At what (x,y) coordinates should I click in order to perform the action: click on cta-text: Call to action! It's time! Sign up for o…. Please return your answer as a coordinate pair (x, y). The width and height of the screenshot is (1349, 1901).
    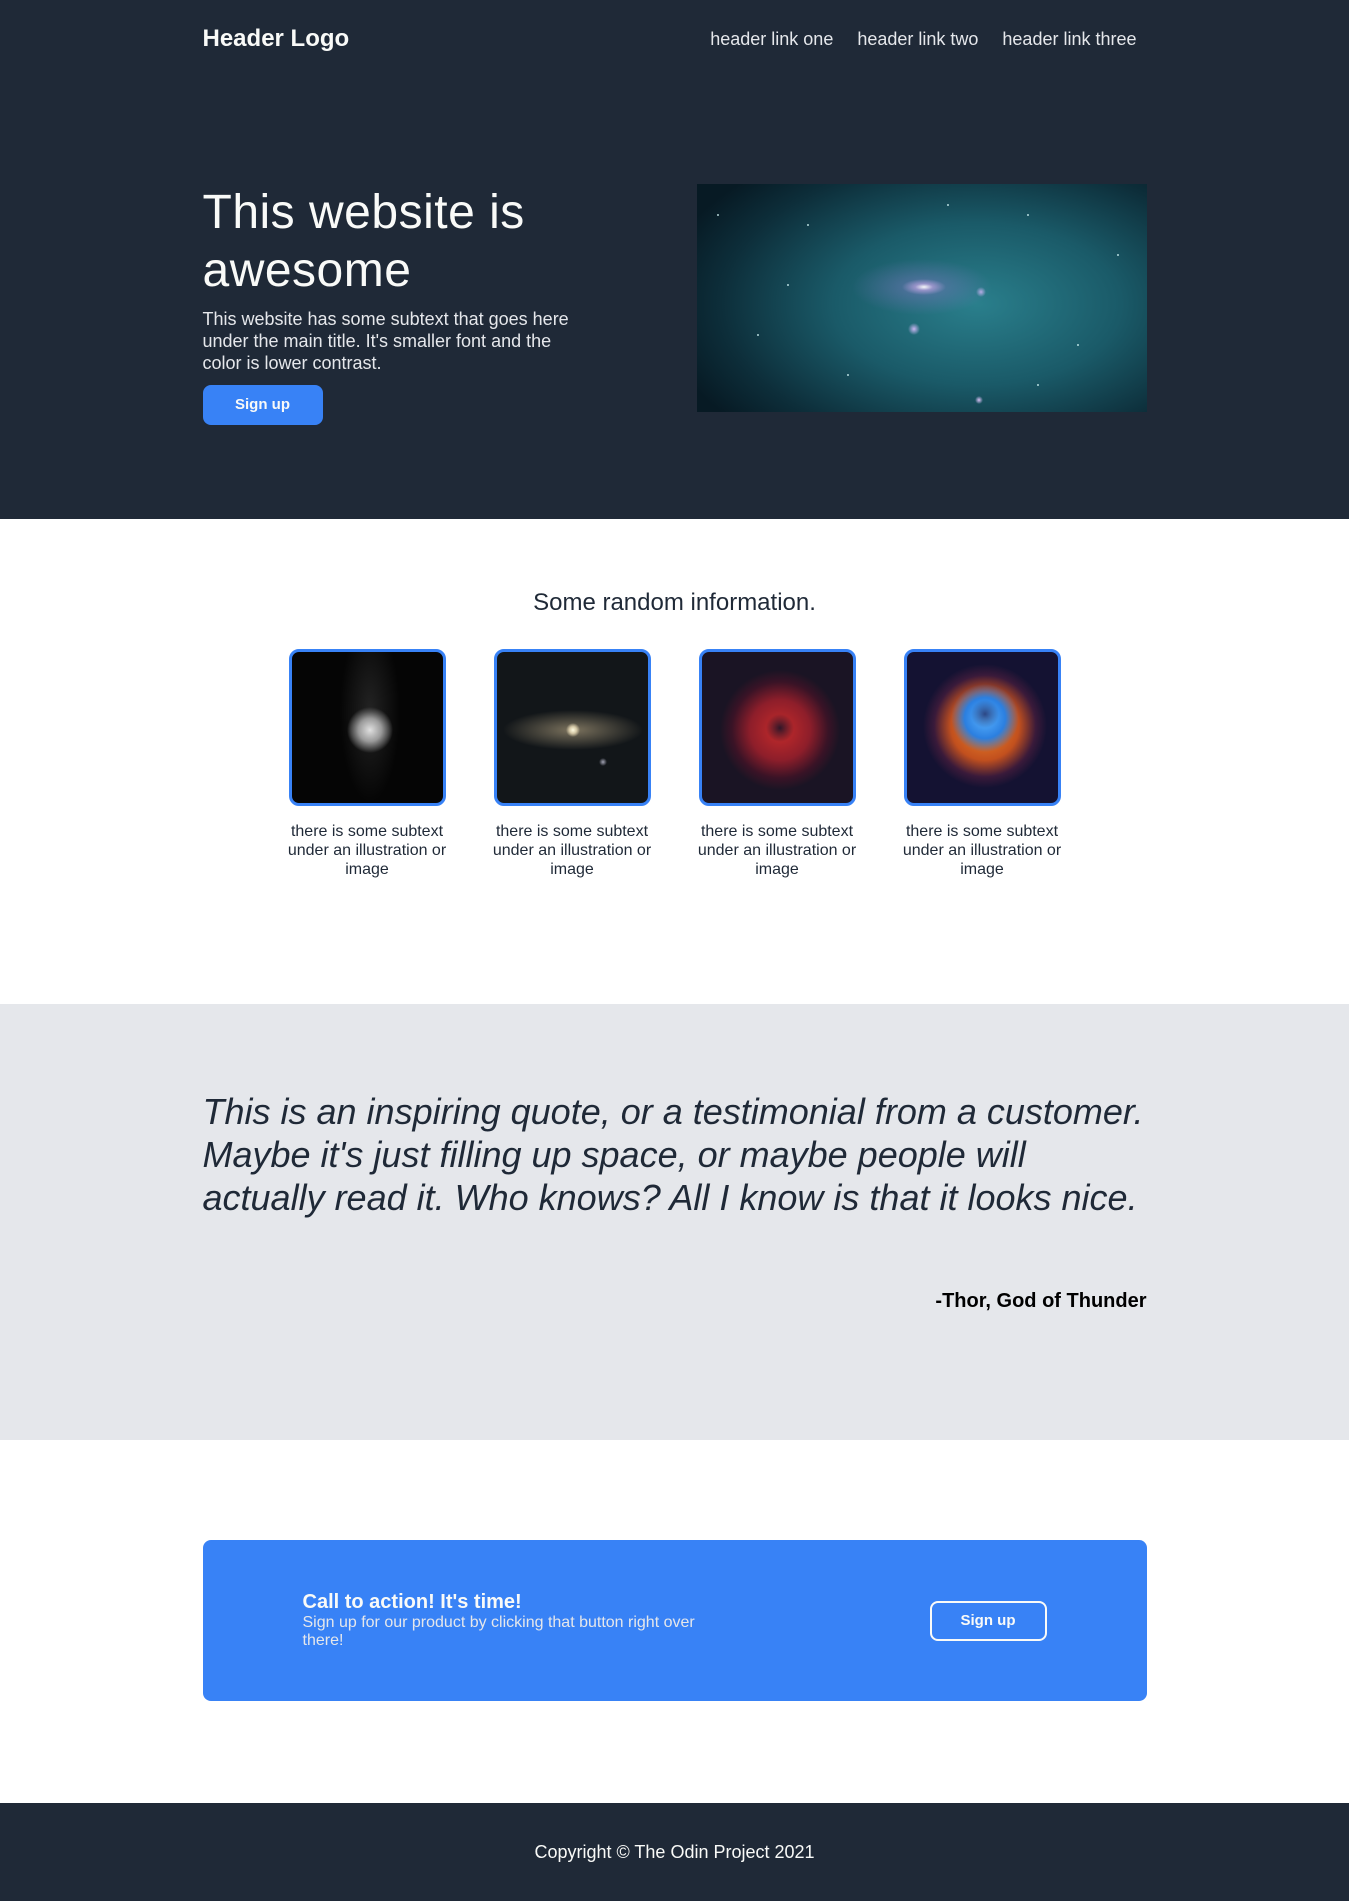
    Looking at the image, I should click on (513, 1621).